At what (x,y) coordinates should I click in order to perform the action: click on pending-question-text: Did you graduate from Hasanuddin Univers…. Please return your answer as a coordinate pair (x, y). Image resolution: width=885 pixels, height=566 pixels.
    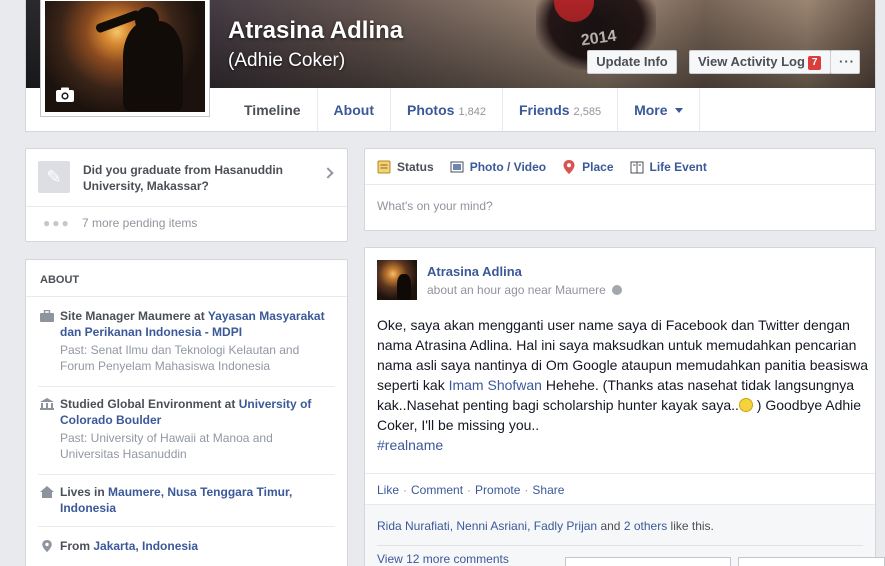
    Looking at the image, I should click on (183, 178).